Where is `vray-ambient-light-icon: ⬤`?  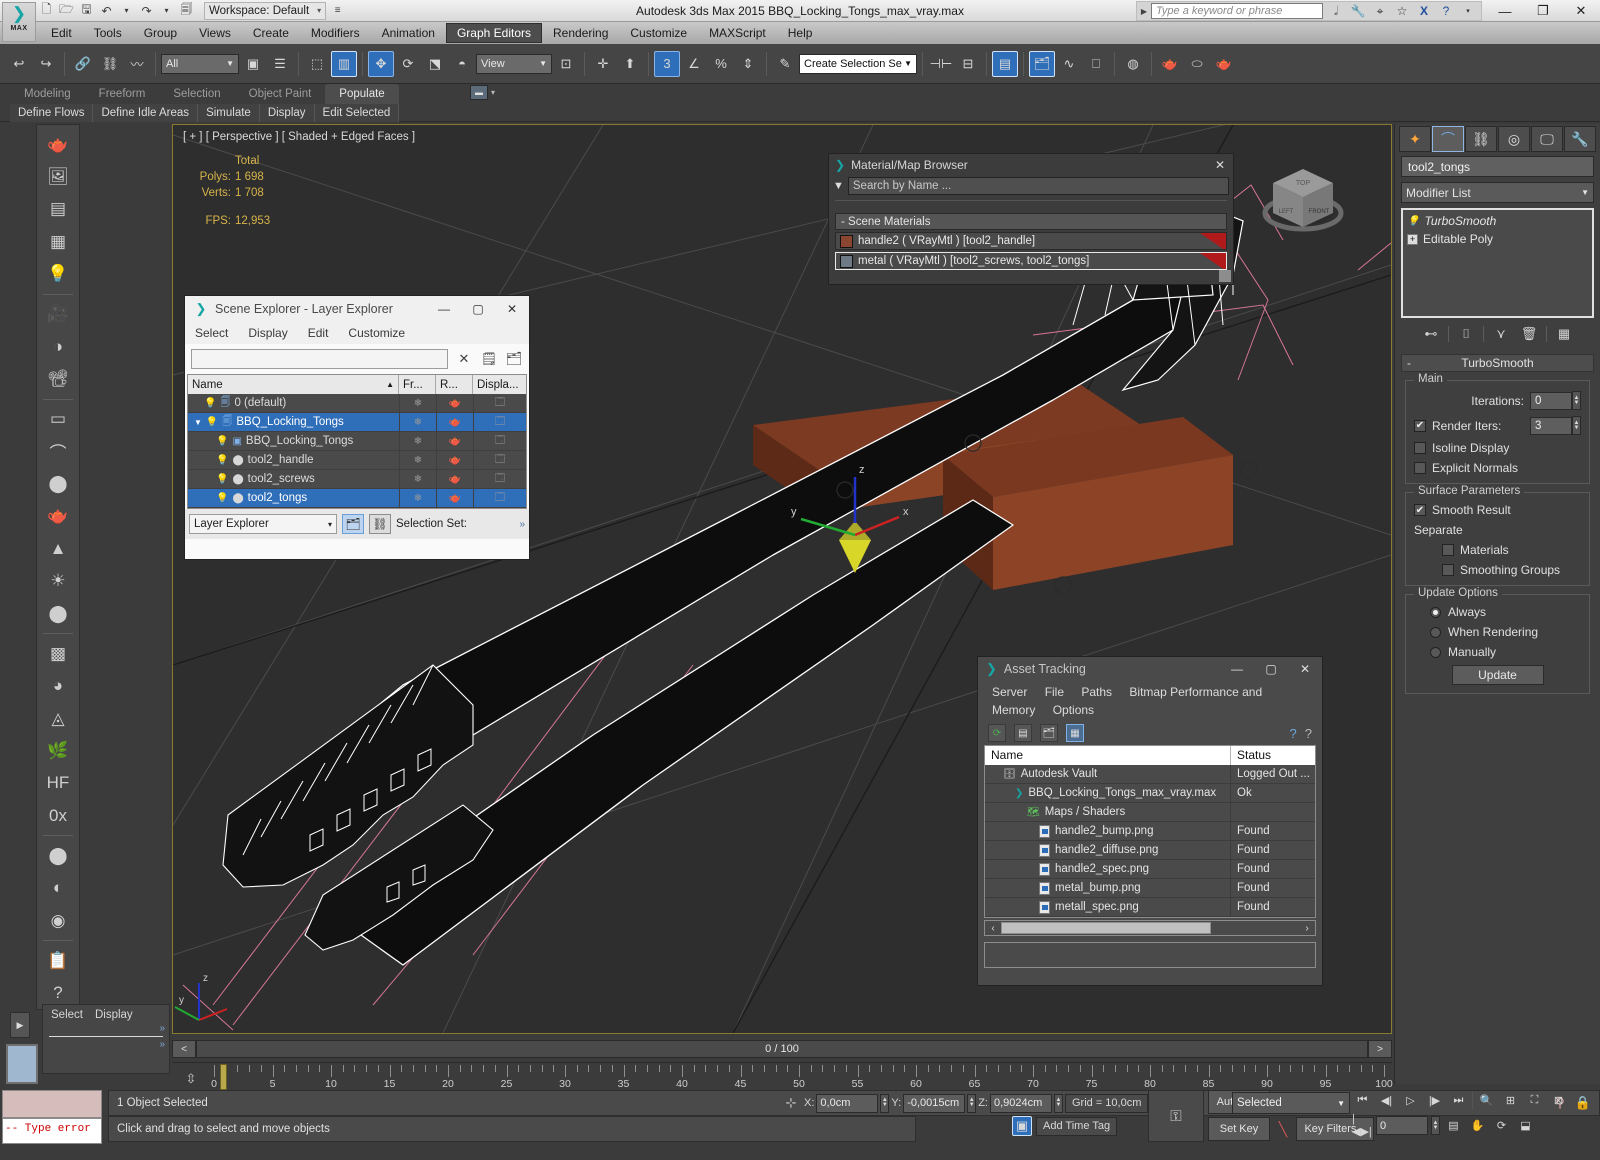 vray-ambient-light-icon: ⬤ is located at coordinates (58, 613).